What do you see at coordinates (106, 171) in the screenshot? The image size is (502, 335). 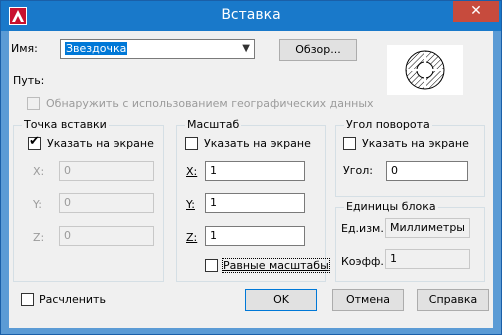 I see `insert-x-field: 0` at bounding box center [106, 171].